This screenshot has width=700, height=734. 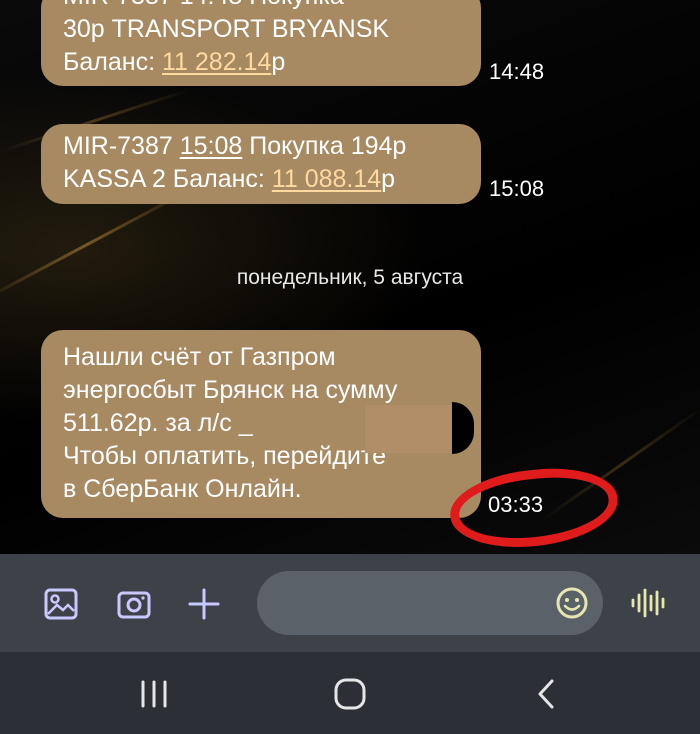 What do you see at coordinates (199, 357) in the screenshot?
I see `message-line: Нашли счёт от Газпром` at bounding box center [199, 357].